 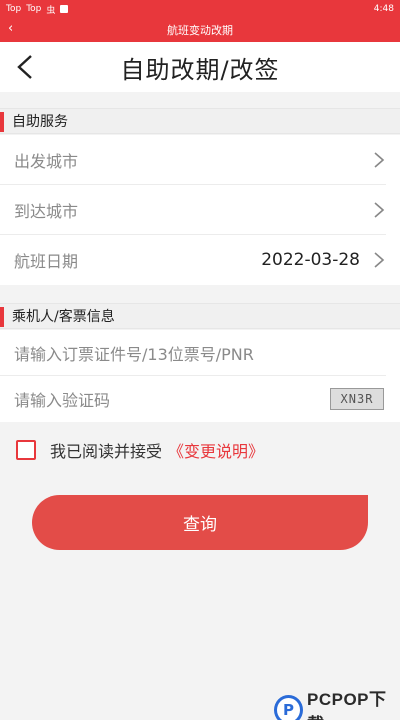 What do you see at coordinates (347, 705) in the screenshot?
I see `watermark-text: PCPOP下载` at bounding box center [347, 705].